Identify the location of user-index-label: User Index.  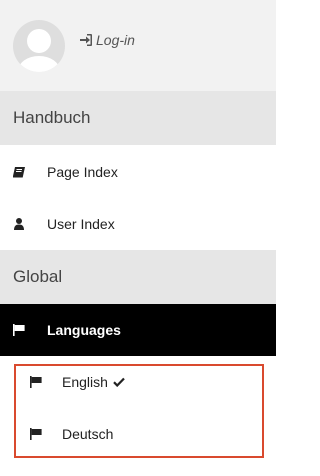
(81, 224).